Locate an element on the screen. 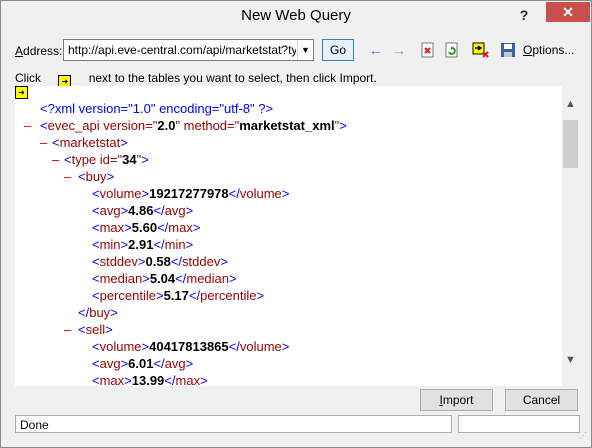 This screenshot has height=448, width=592. buy-stddev-value: 0.58 is located at coordinates (158, 261).